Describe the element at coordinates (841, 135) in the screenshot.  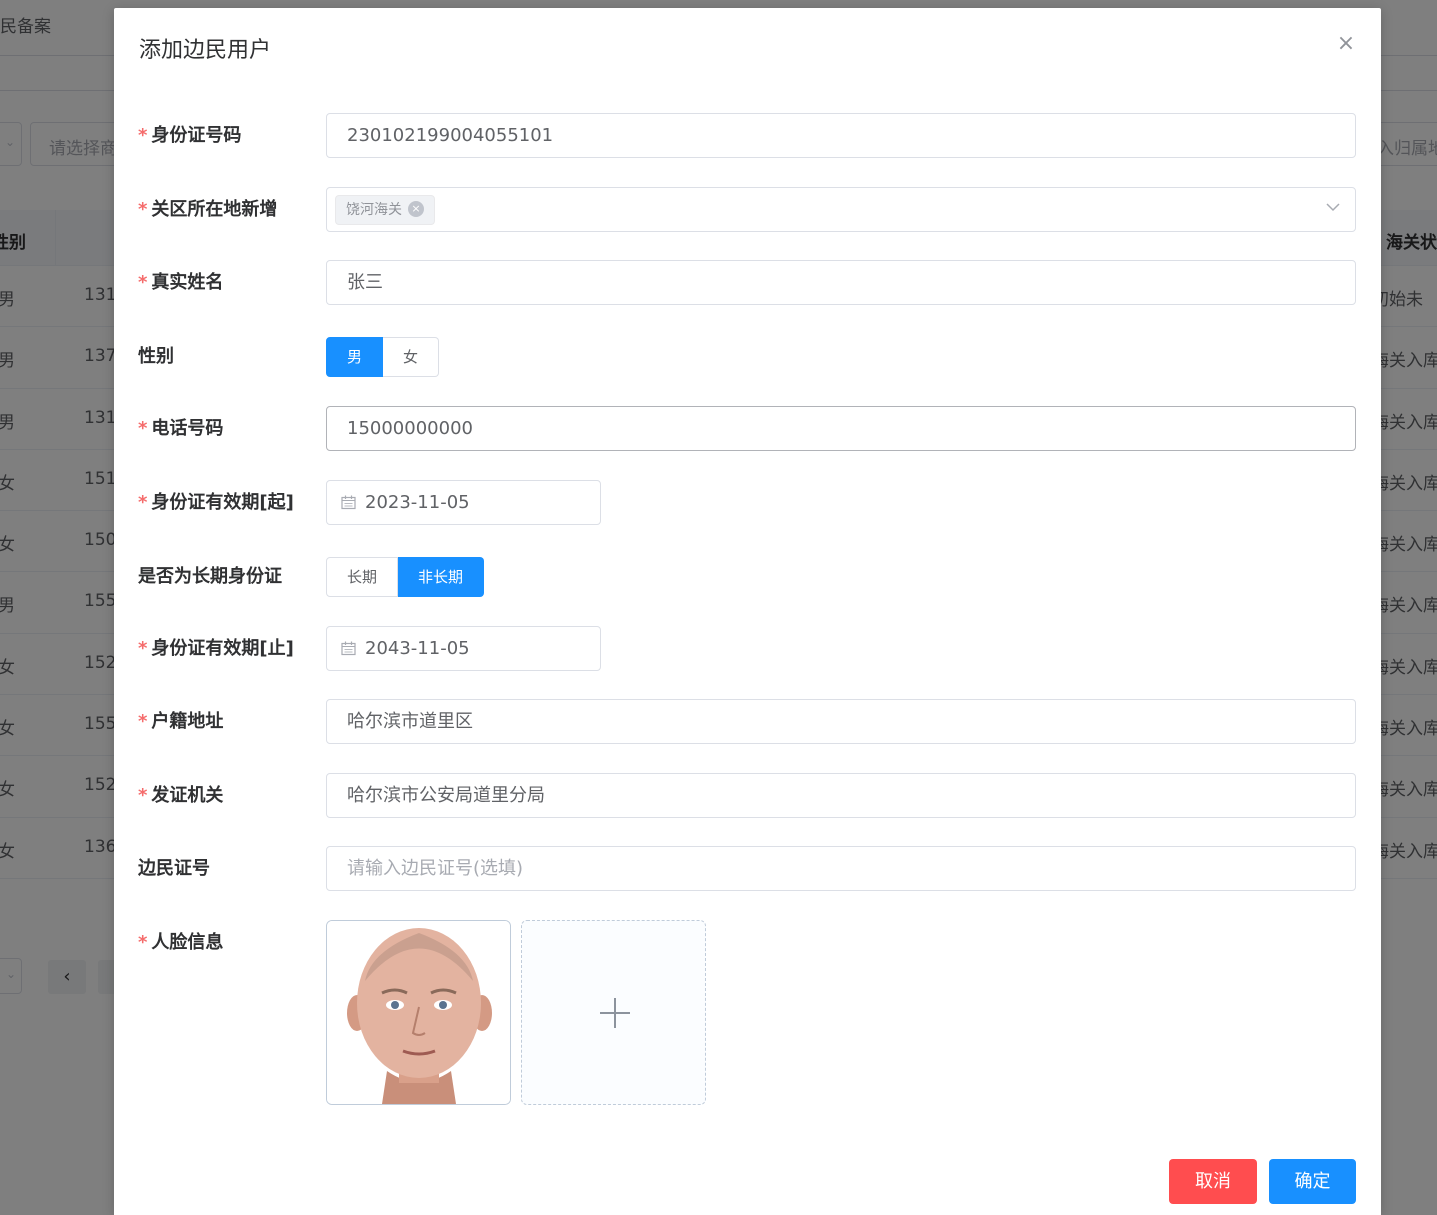
I see `id-number-input: 230102199004055101` at that location.